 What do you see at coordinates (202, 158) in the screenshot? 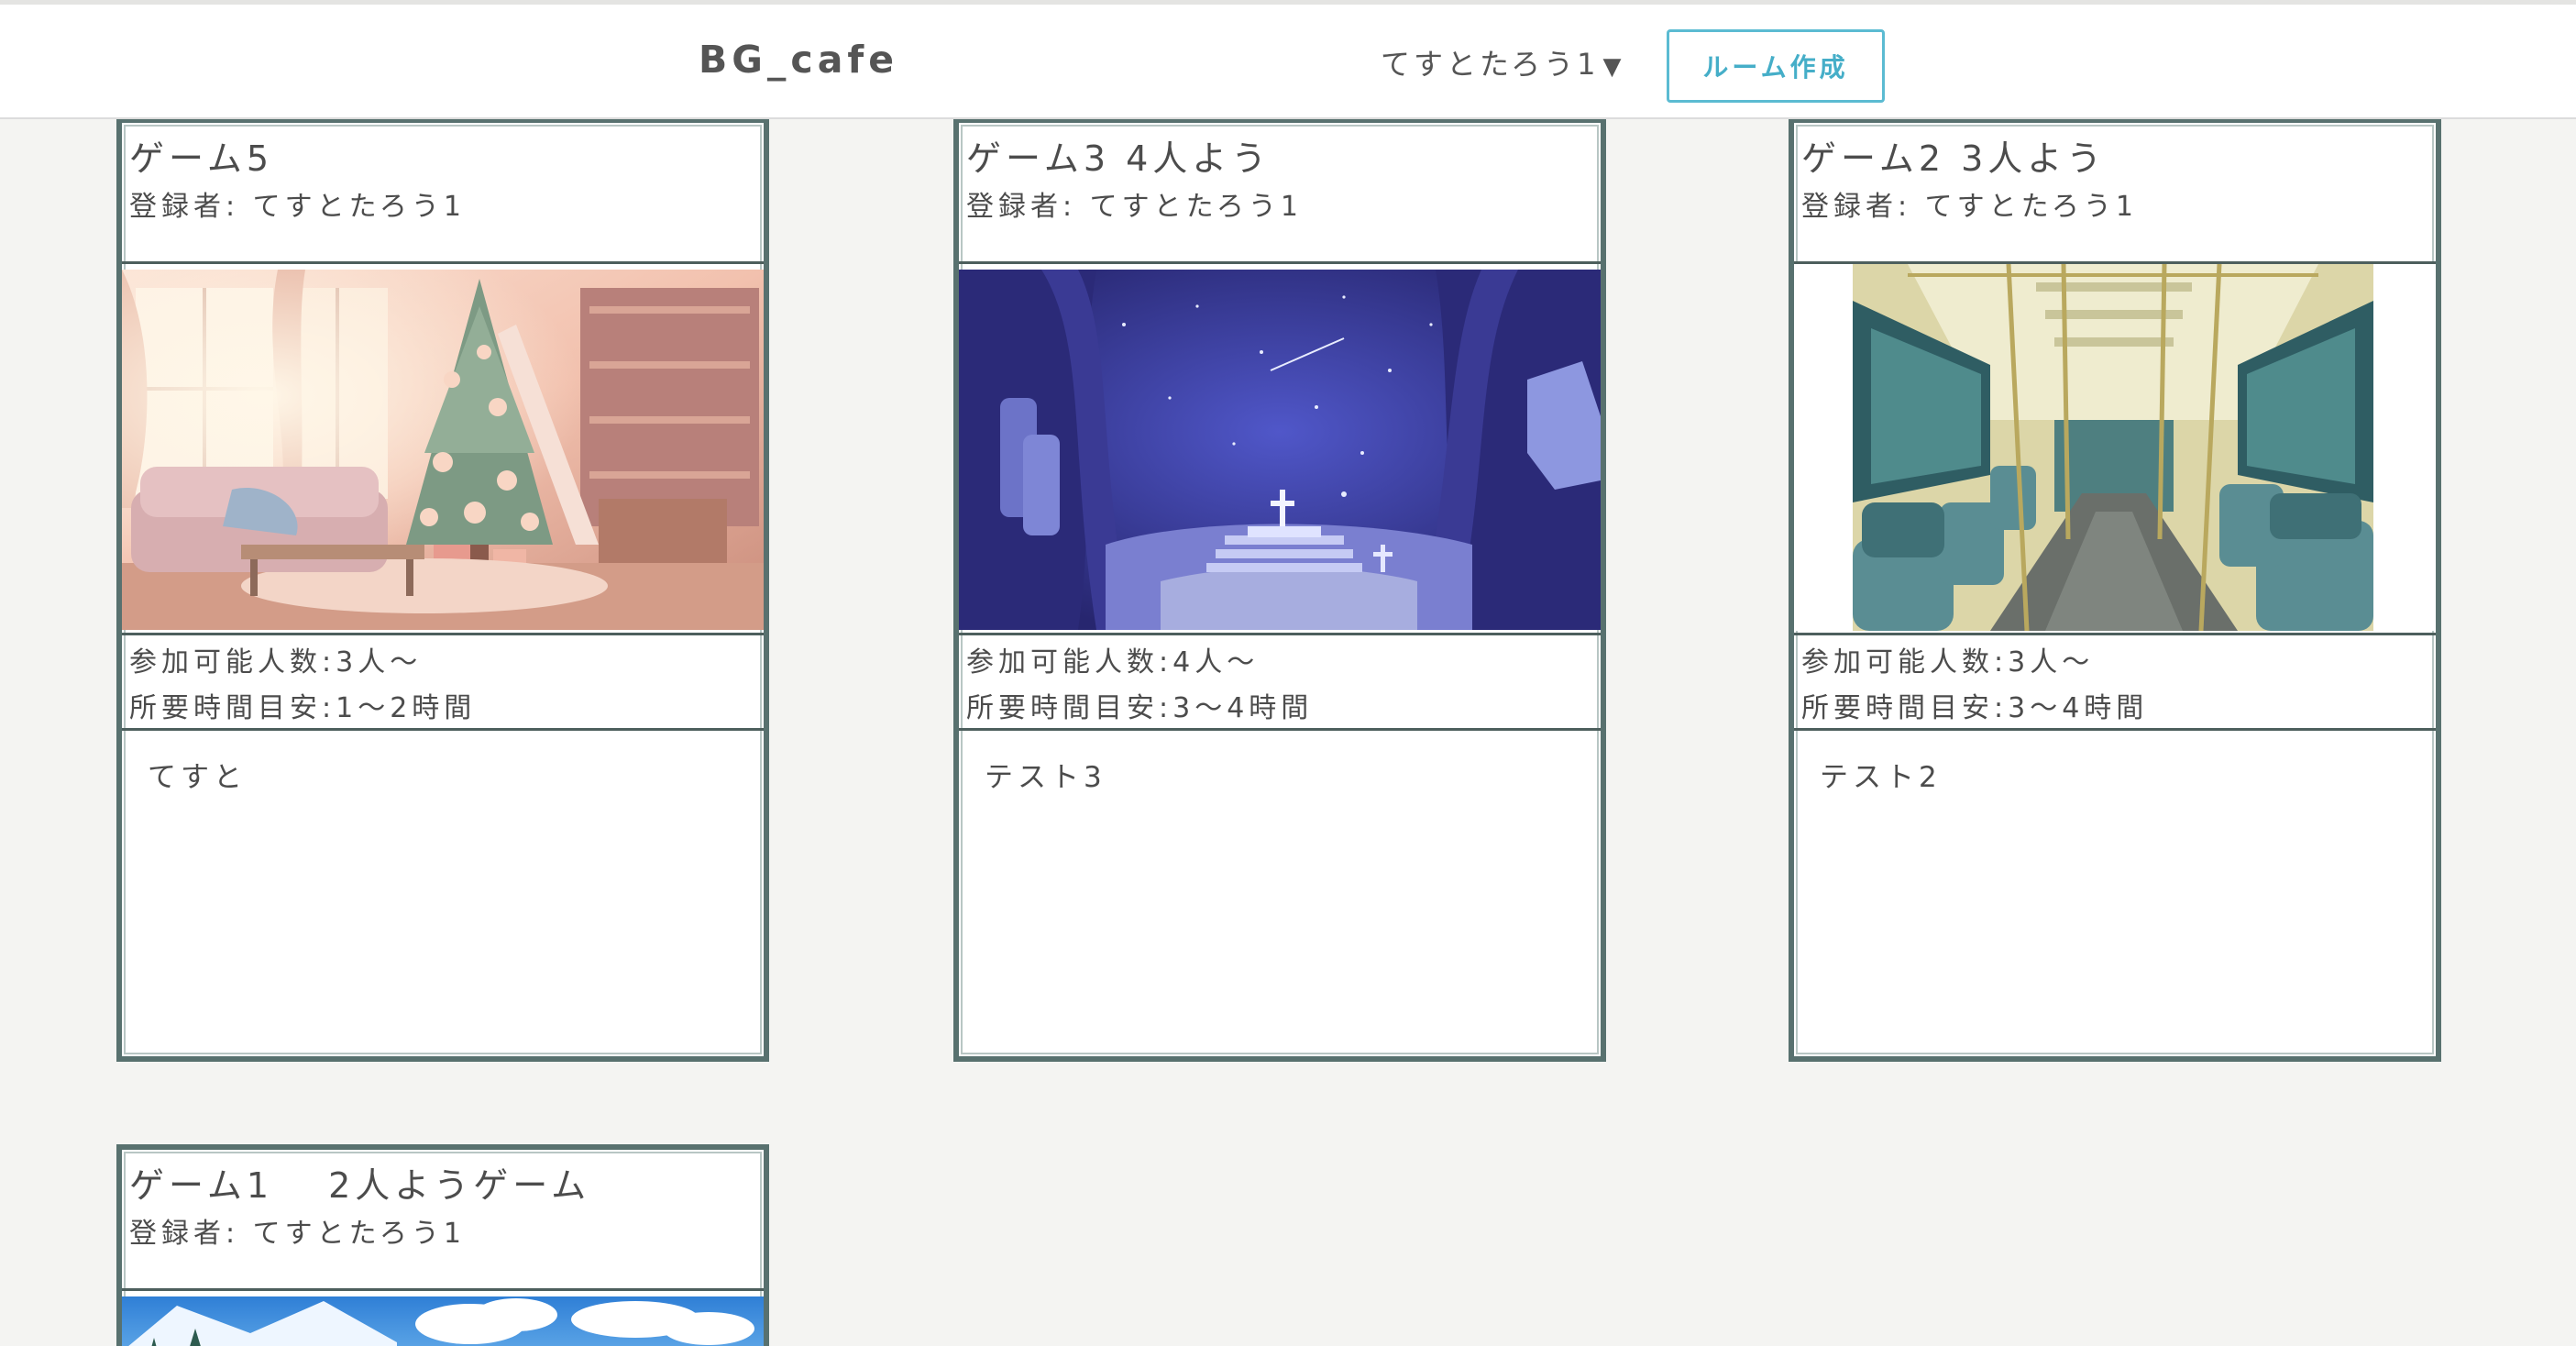
I see `game-title: ゲーム5` at bounding box center [202, 158].